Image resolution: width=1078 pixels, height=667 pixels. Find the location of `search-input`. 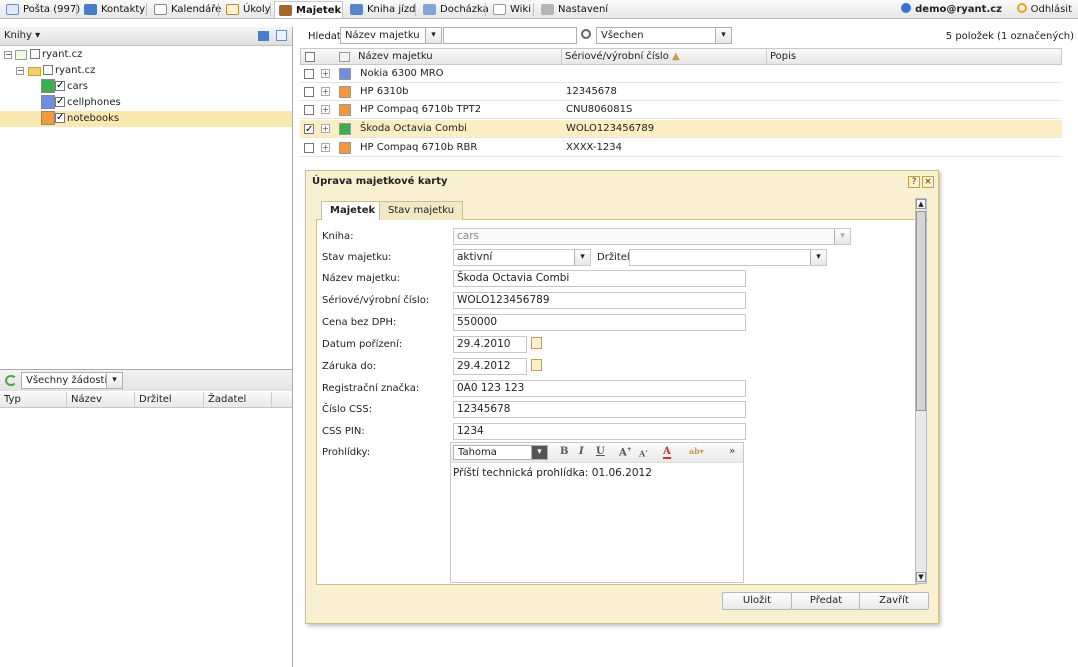

search-input is located at coordinates (510, 35).